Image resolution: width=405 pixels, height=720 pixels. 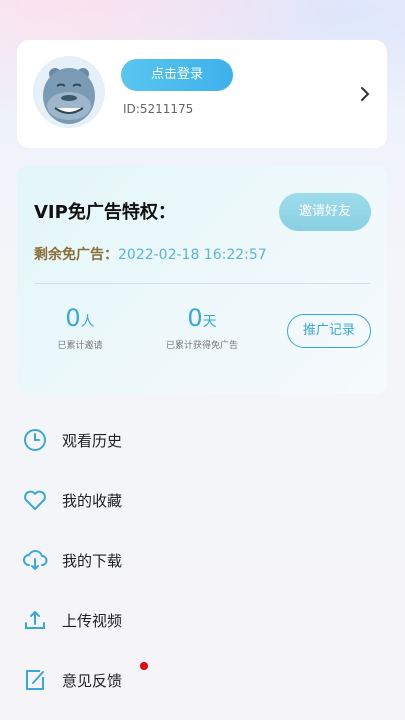 I want to click on promotion-records-button: 推广记录, so click(x=329, y=331).